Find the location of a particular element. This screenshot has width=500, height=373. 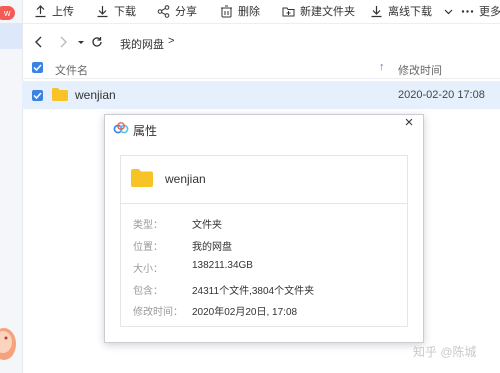

new-folder-button: 新建文件夹 is located at coordinates (318, 11).